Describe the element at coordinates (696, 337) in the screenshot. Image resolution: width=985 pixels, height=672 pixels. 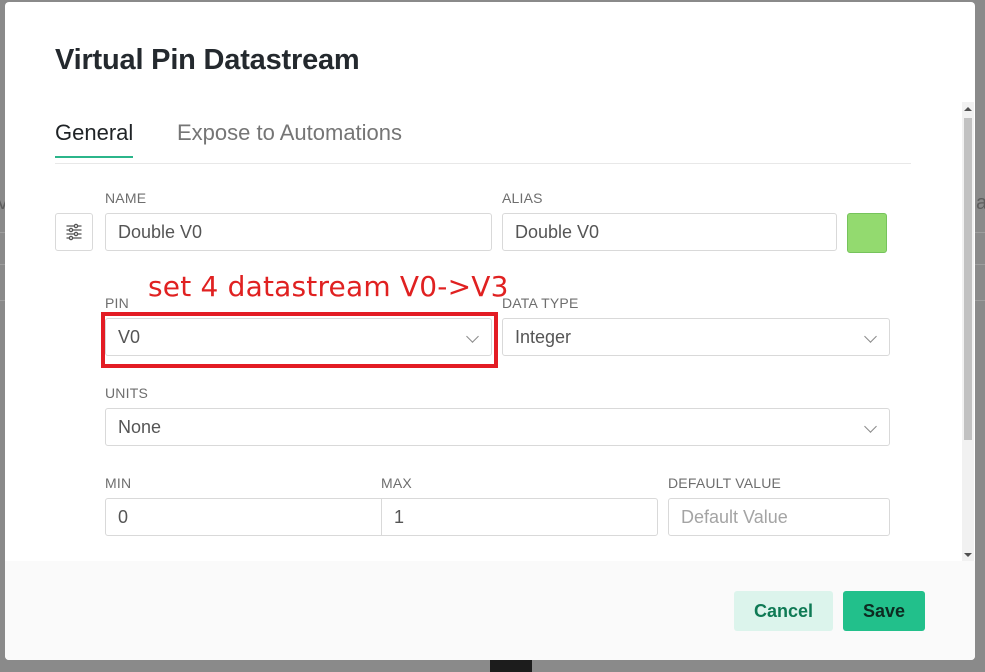
I see `data-type-select: Integer` at that location.